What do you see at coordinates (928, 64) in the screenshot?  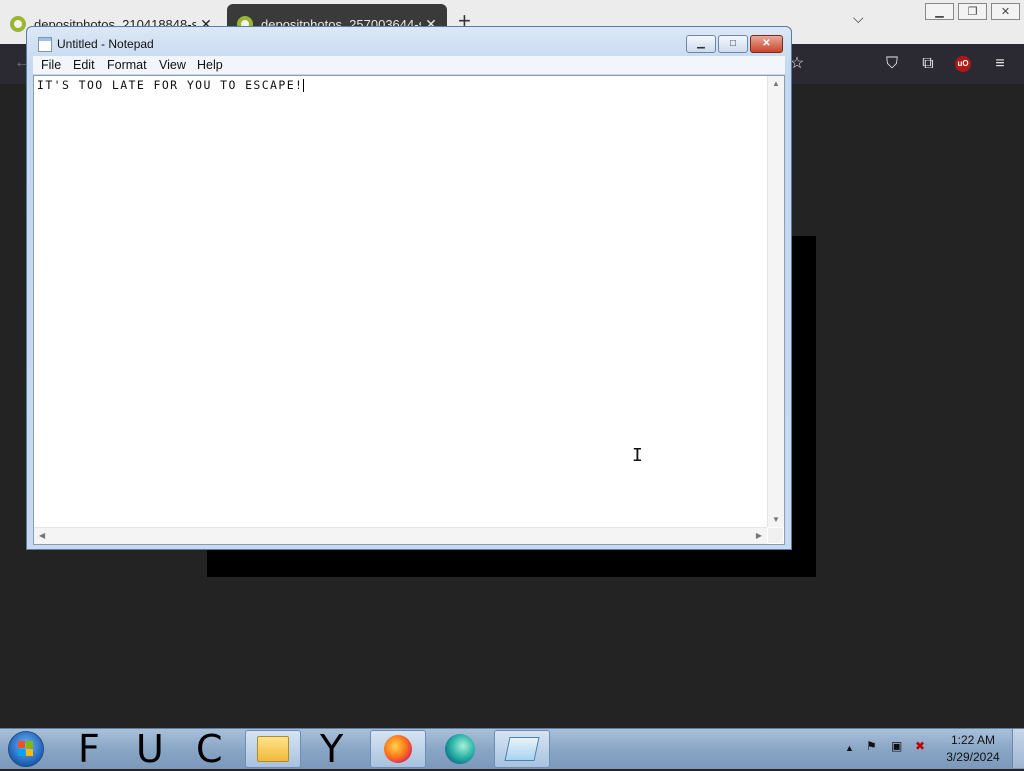 I see `extensions-icon: ⧉` at bounding box center [928, 64].